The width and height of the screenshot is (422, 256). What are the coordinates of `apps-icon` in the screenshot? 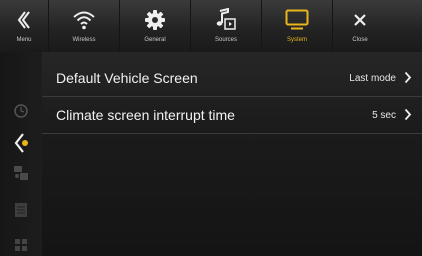 It's located at (21, 245).